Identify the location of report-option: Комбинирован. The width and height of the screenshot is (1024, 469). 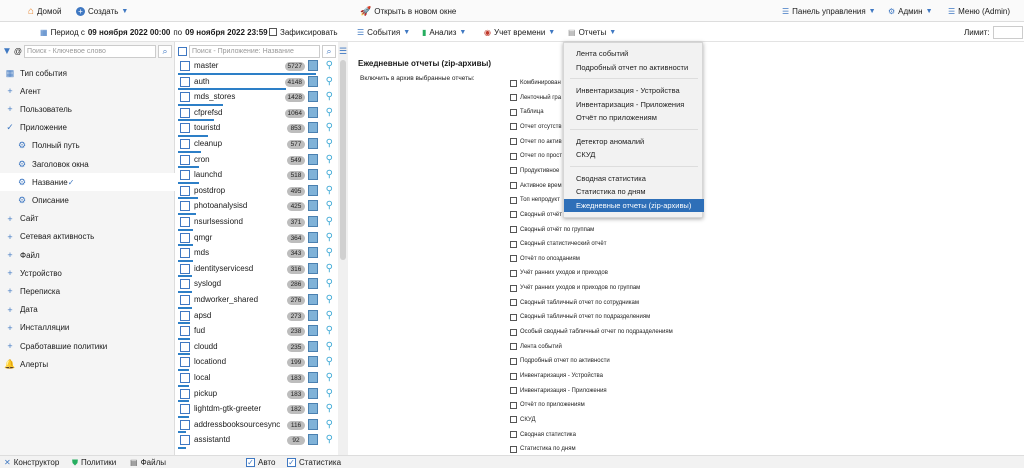
(535, 83).